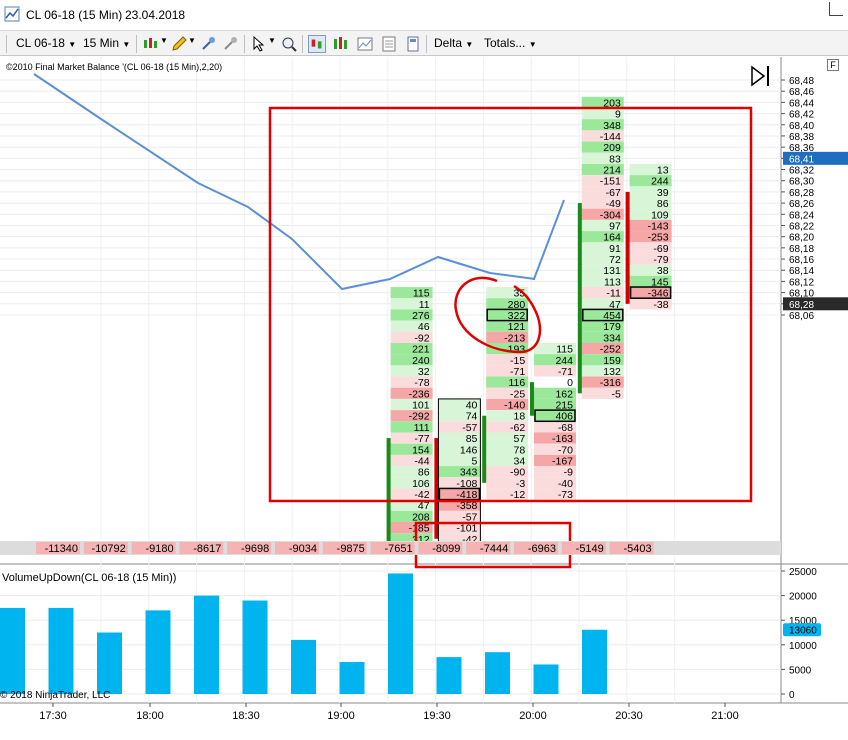 The image size is (848, 740). Describe the element at coordinates (317, 44) in the screenshot. I see `chart-style-icon` at that location.